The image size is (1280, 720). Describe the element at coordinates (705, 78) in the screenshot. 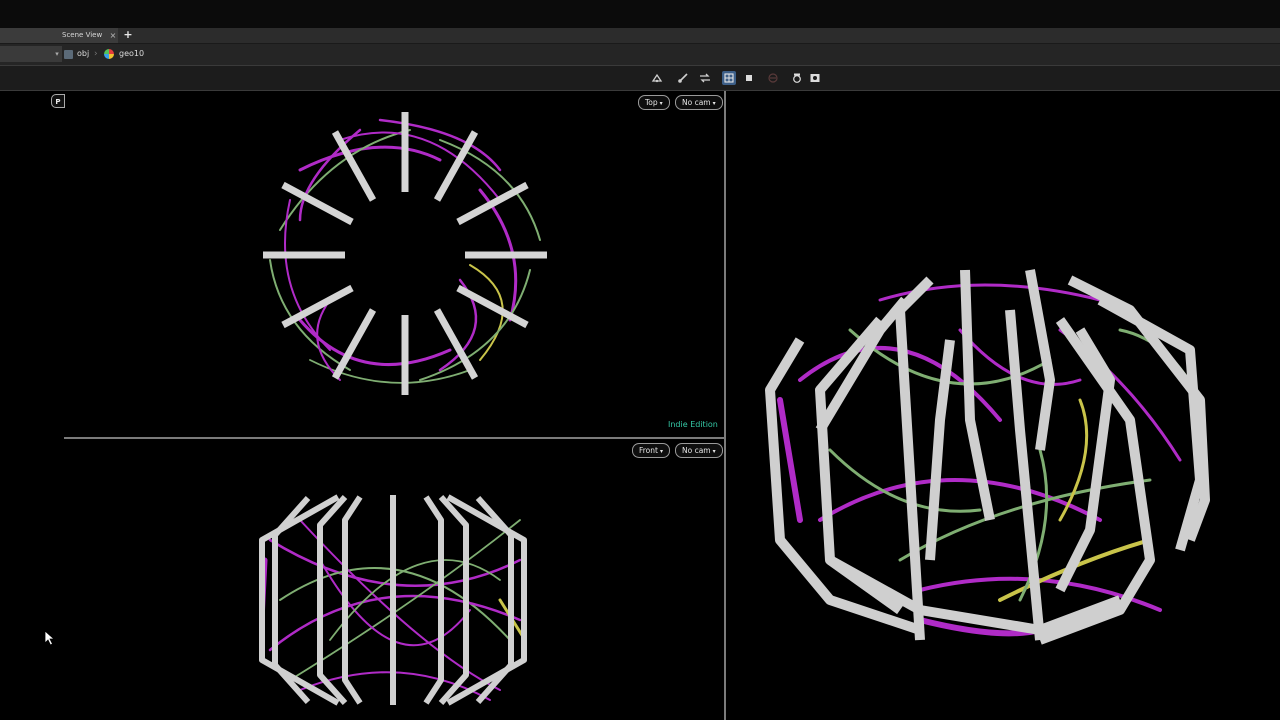

I see `link-icon` at that location.